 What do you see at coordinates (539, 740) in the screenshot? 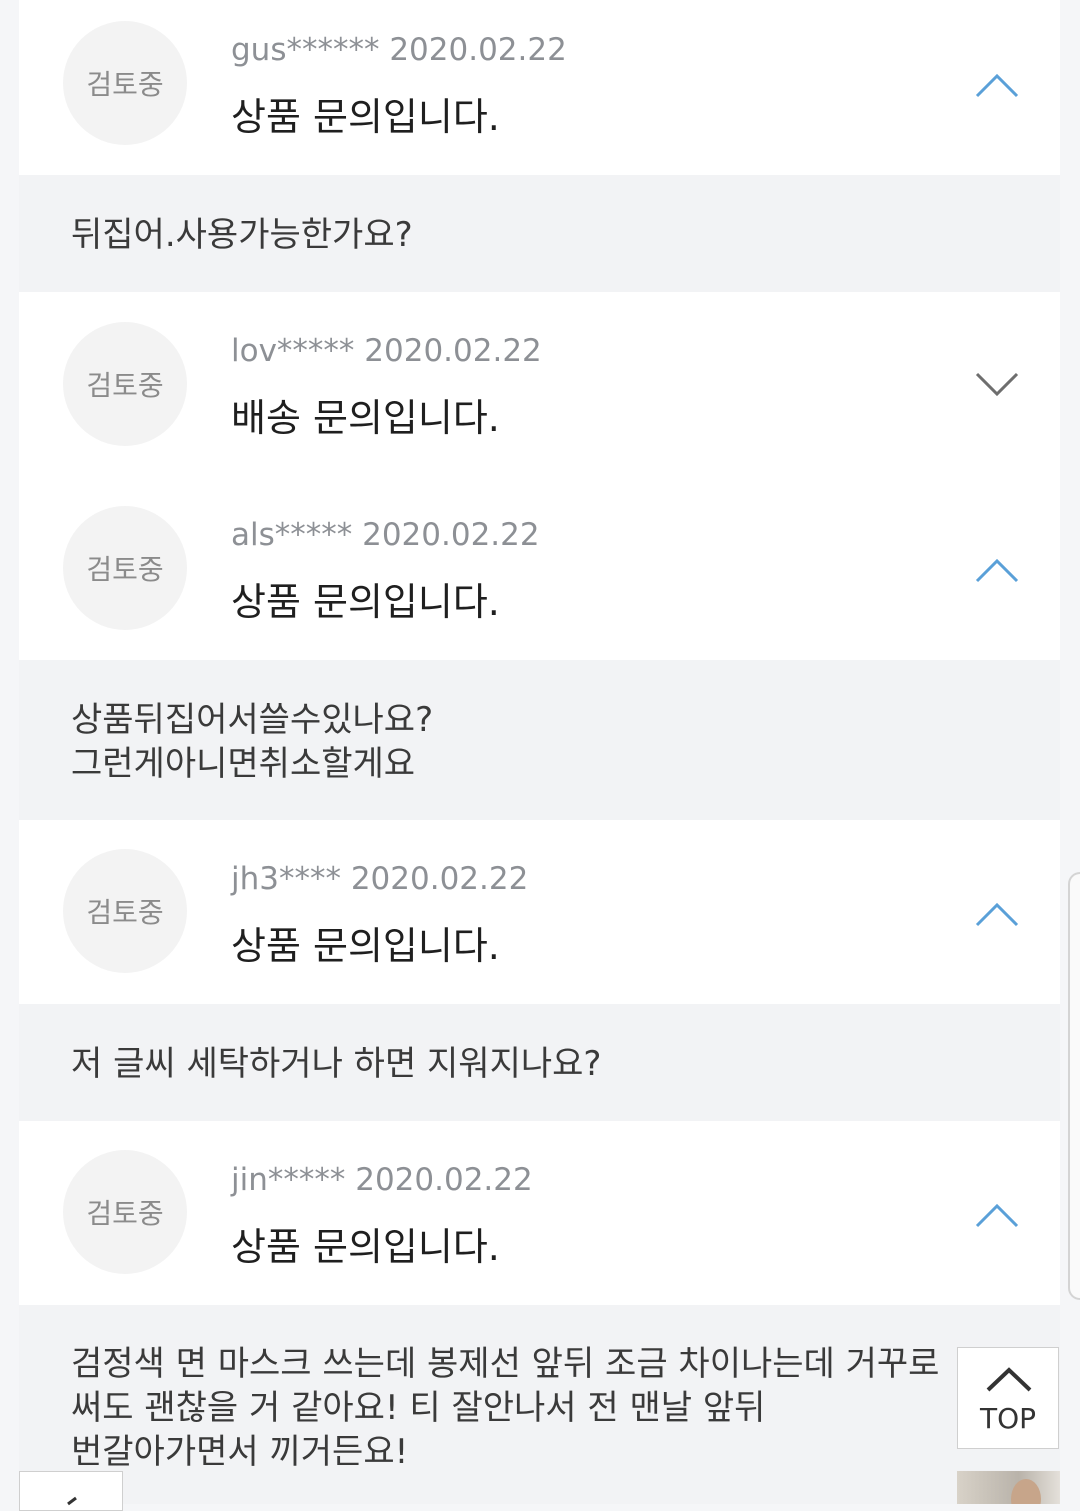
I see `qna-answer: 상품뒤집어서쓸수있나요? 그런게아니면취소할게요` at bounding box center [539, 740].